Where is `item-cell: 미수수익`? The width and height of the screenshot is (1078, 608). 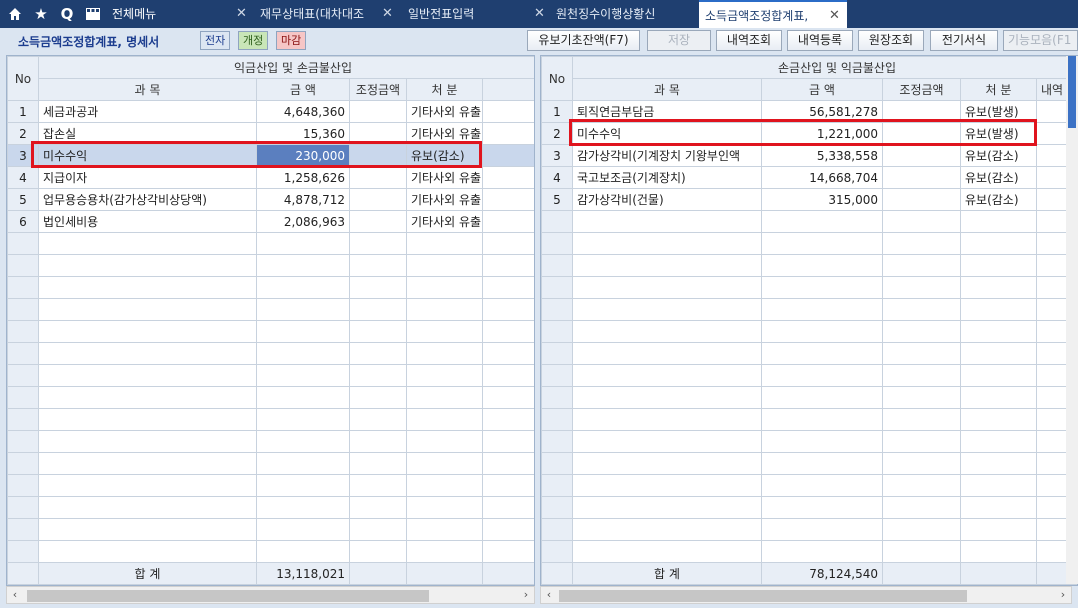 item-cell: 미수수익 is located at coordinates (667, 133).